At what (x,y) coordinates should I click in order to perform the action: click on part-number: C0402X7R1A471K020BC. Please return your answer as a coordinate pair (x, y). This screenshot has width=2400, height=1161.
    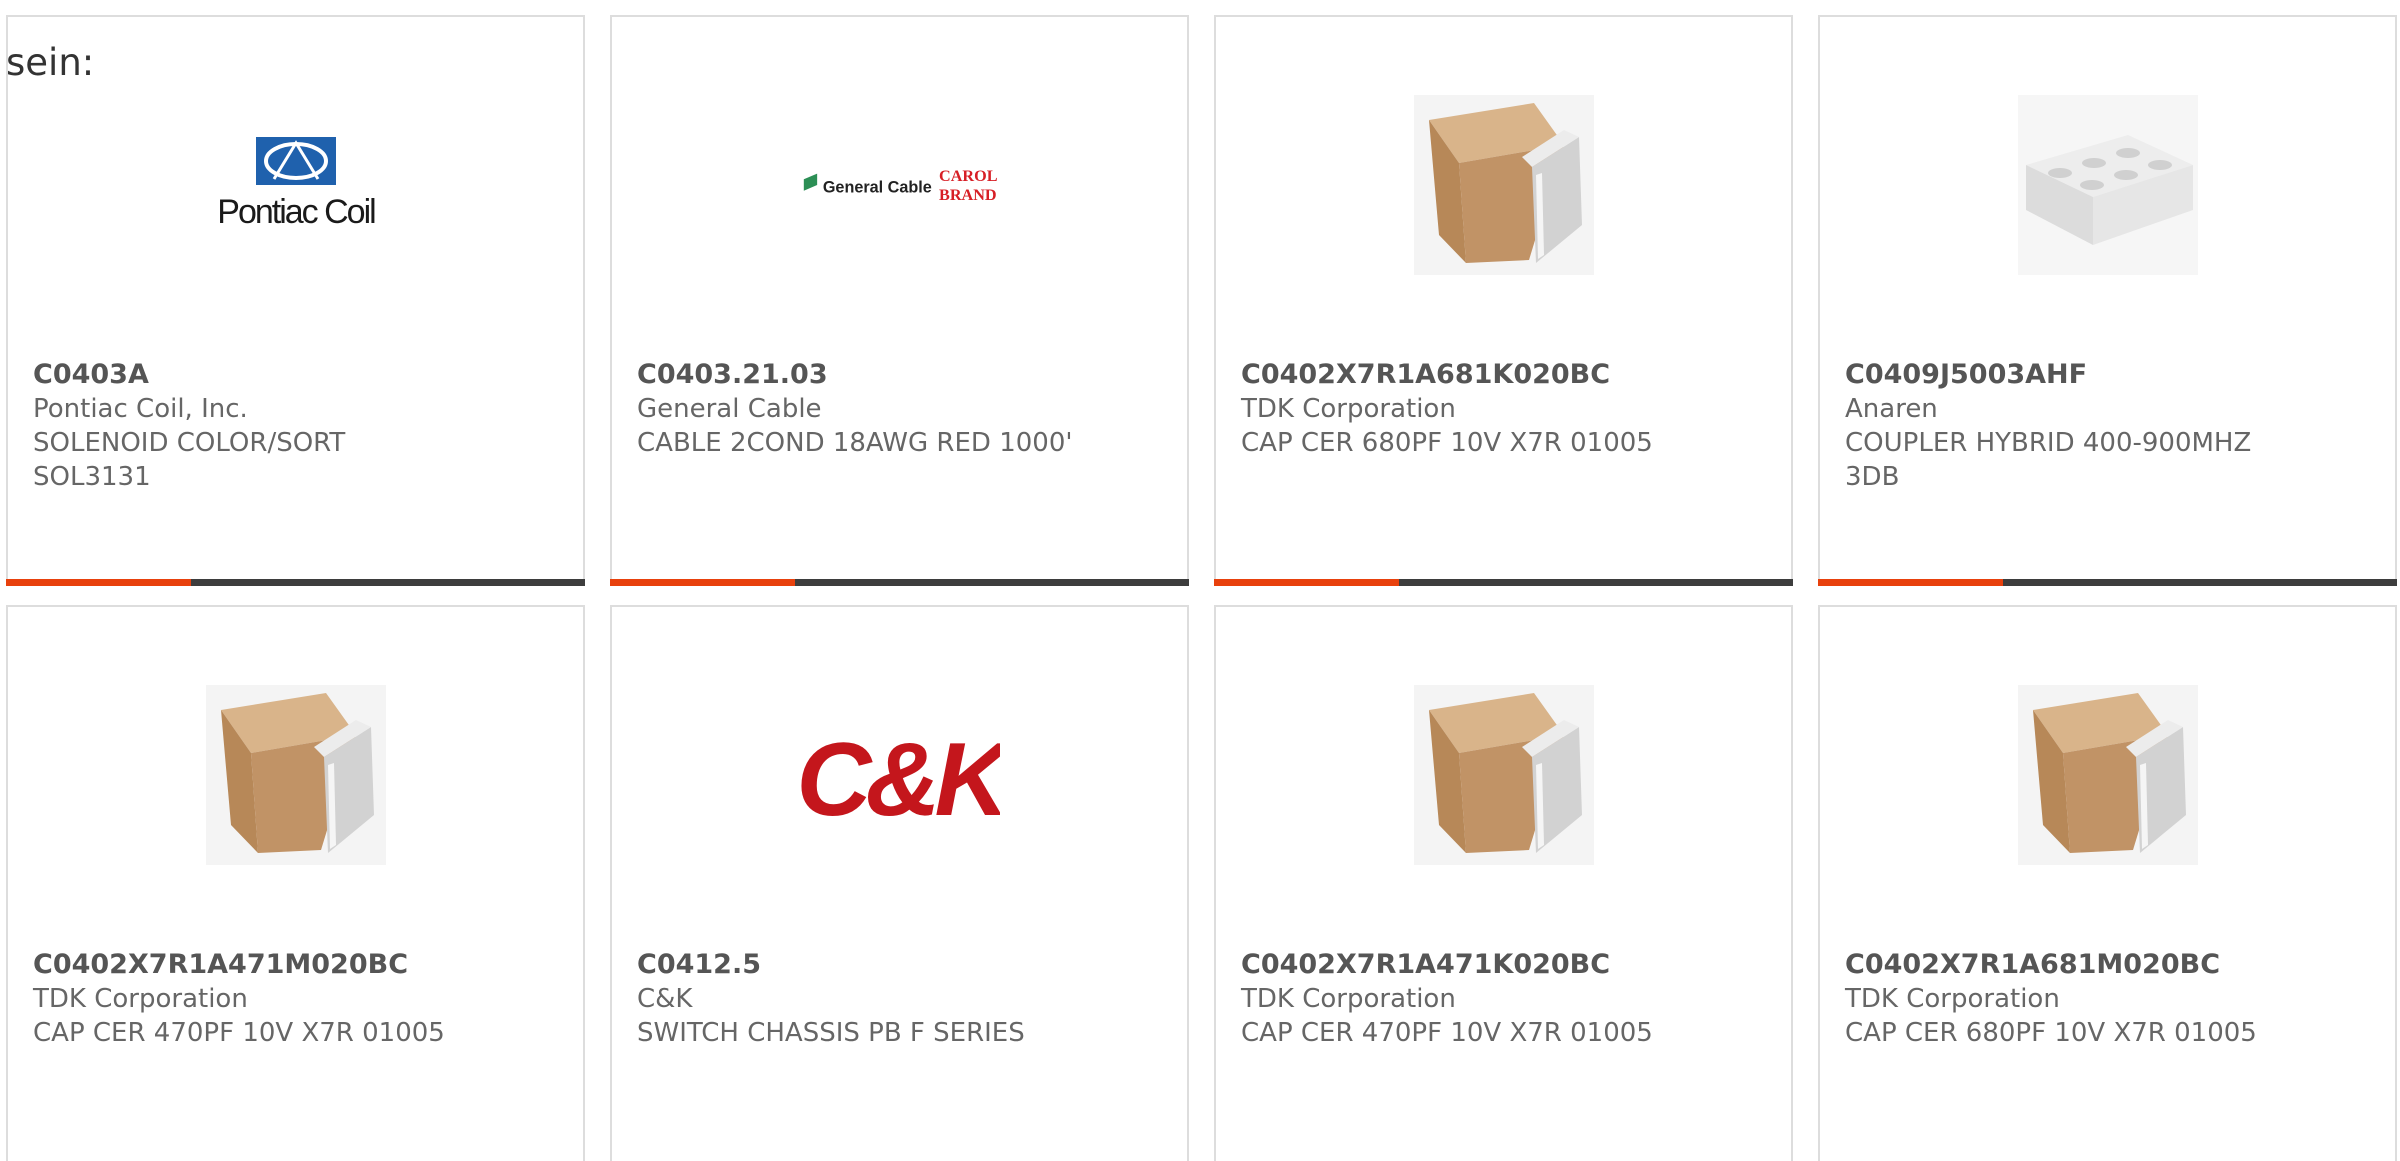
    Looking at the image, I should click on (1506, 965).